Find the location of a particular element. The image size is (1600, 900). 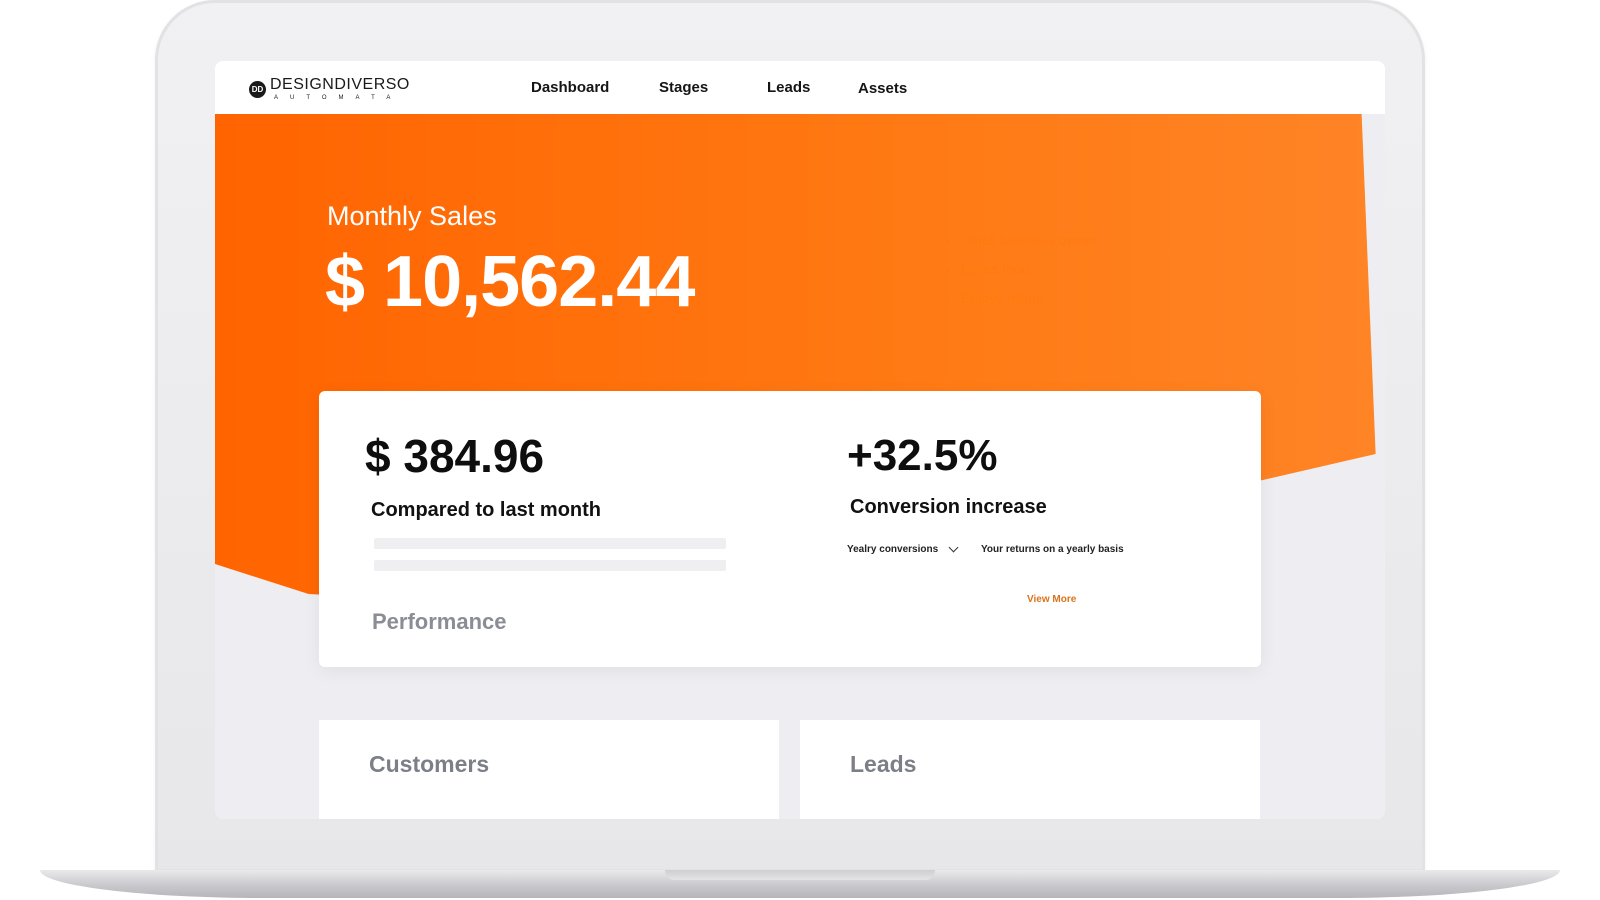

comparison-label: Compared to last month is located at coordinates (486, 510).